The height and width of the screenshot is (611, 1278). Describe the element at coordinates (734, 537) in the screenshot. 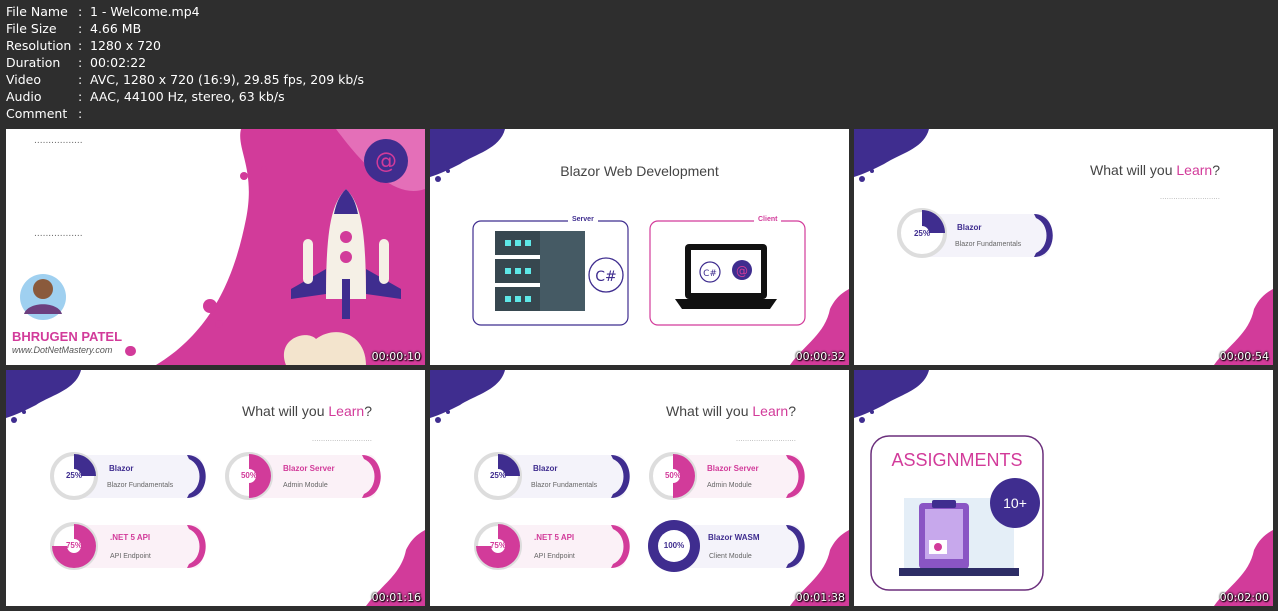

I see `card-title: Blazor WASM` at that location.